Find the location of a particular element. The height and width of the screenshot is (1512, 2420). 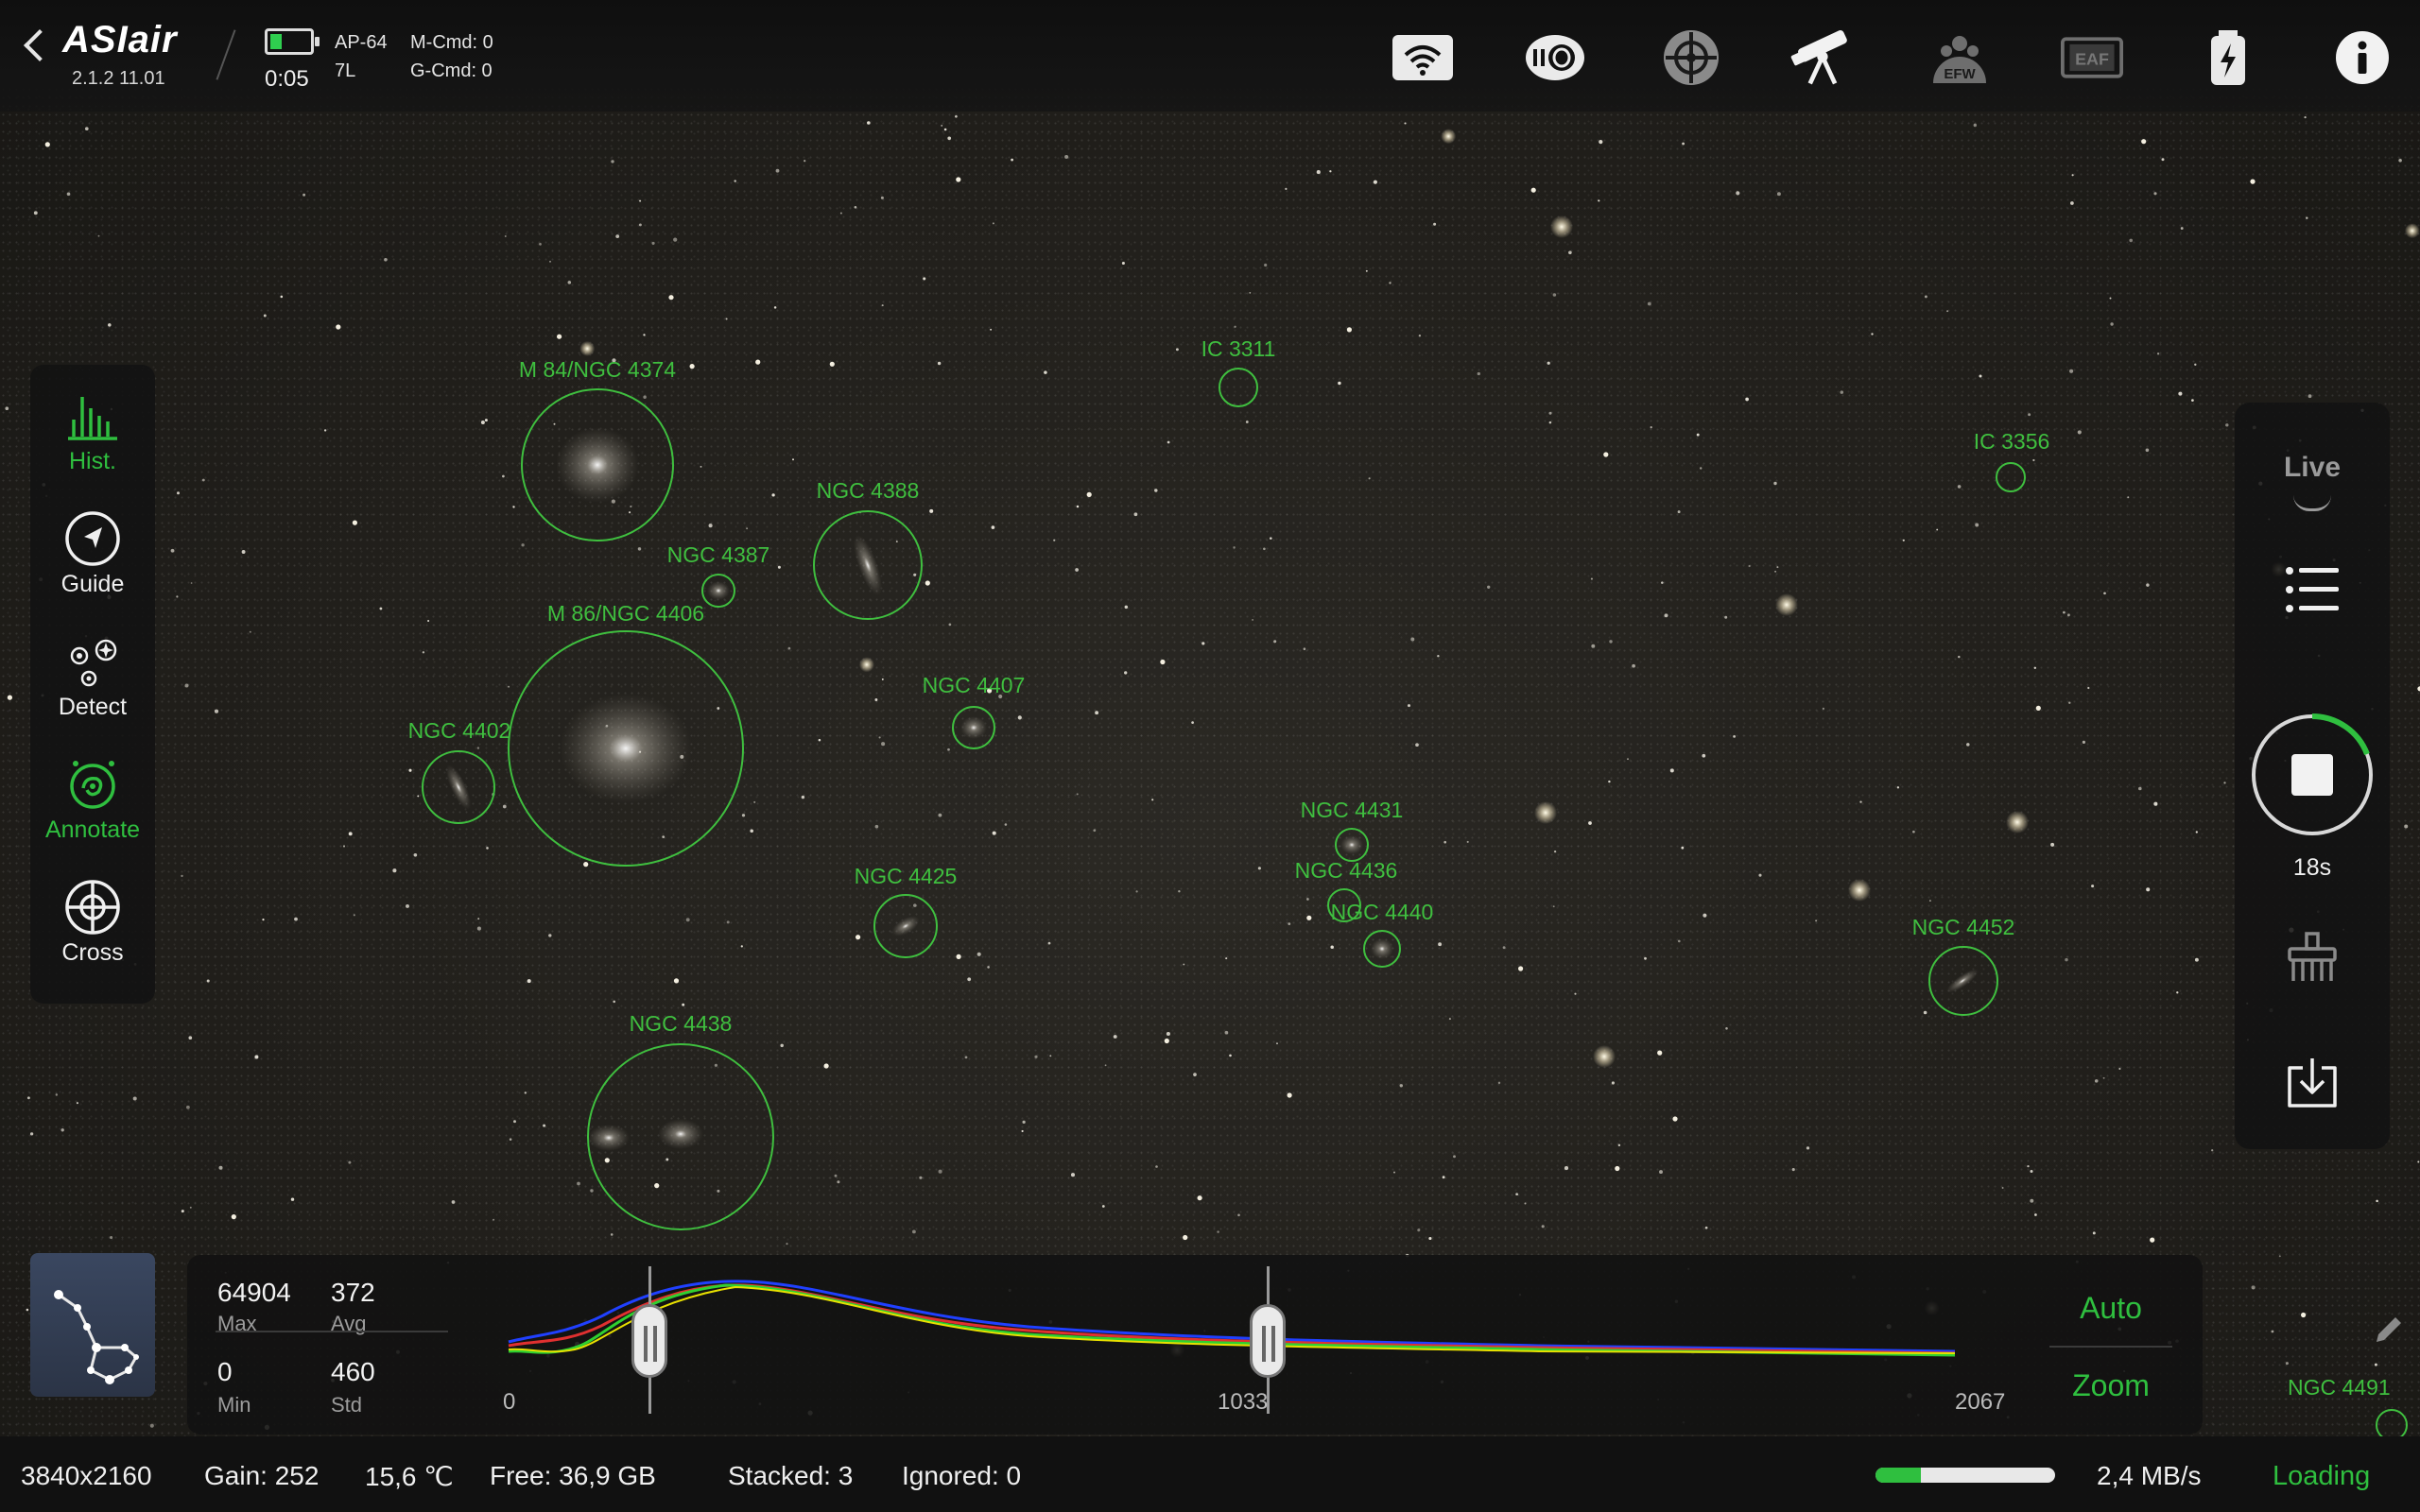

power-icon is located at coordinates (2228, 57).